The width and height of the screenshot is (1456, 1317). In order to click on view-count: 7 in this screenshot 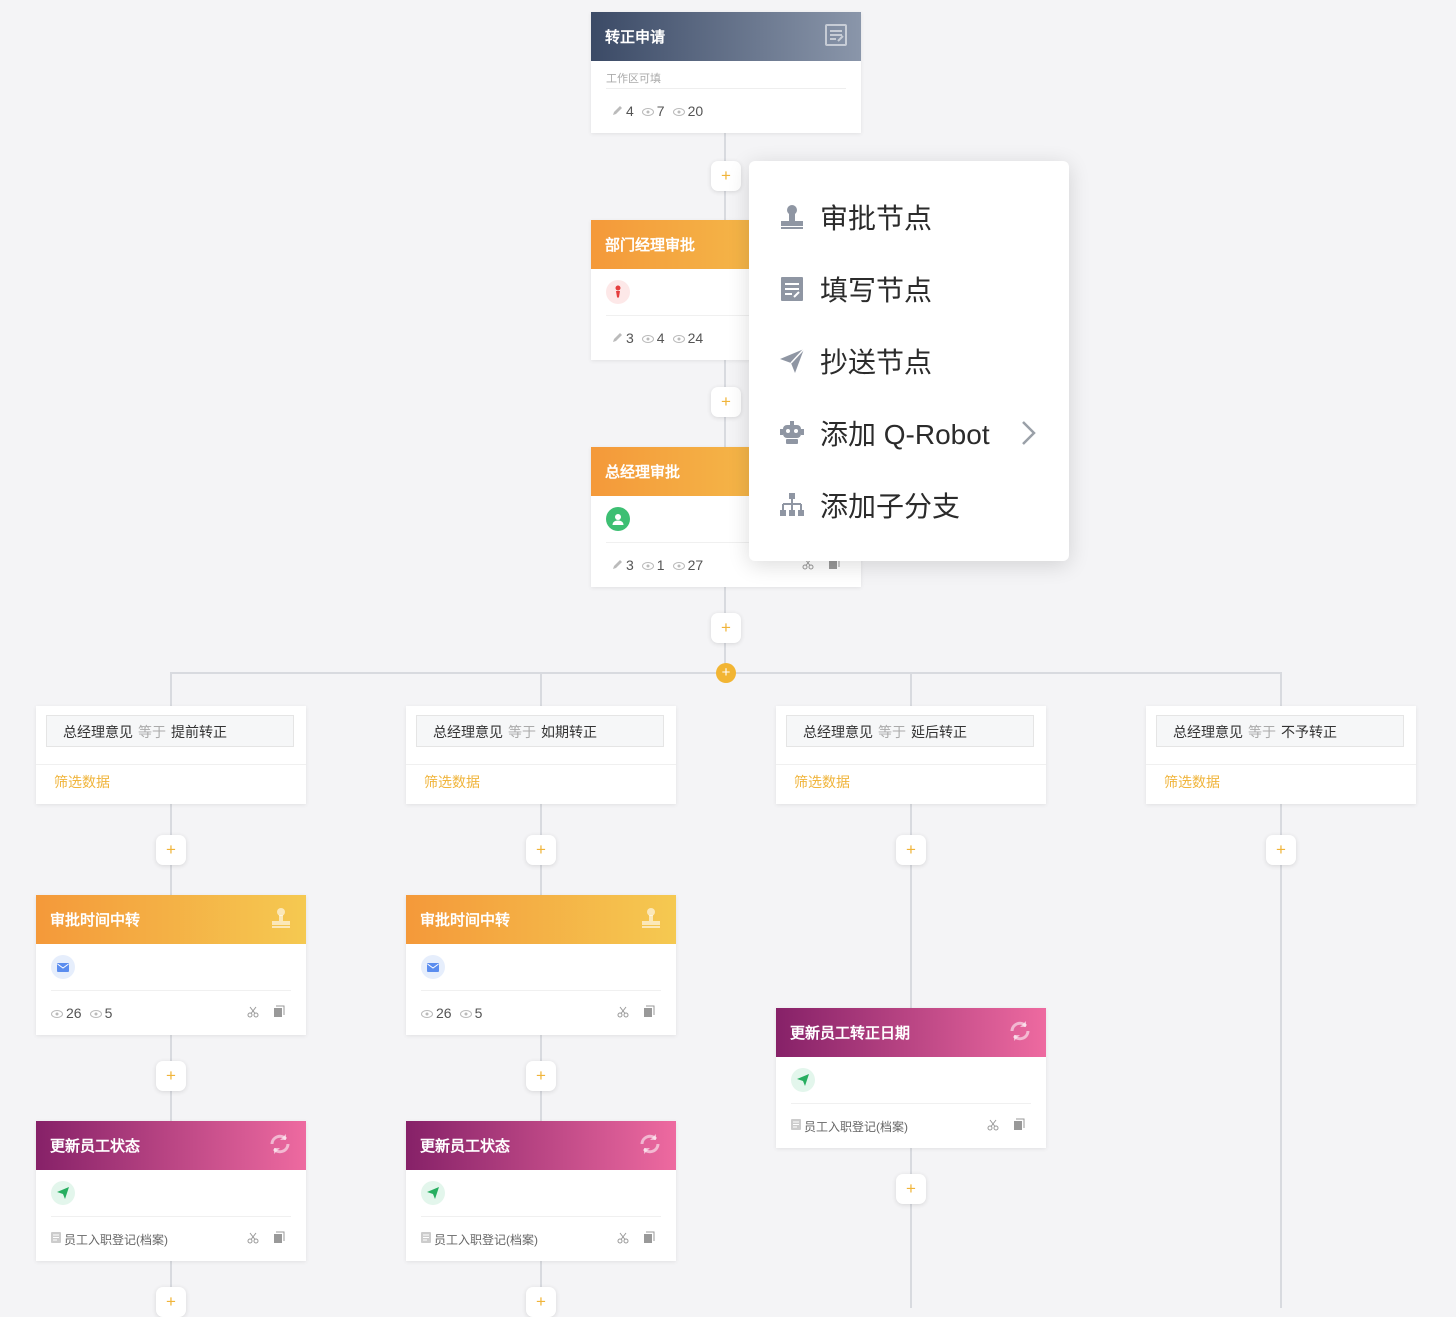, I will do `click(653, 111)`.